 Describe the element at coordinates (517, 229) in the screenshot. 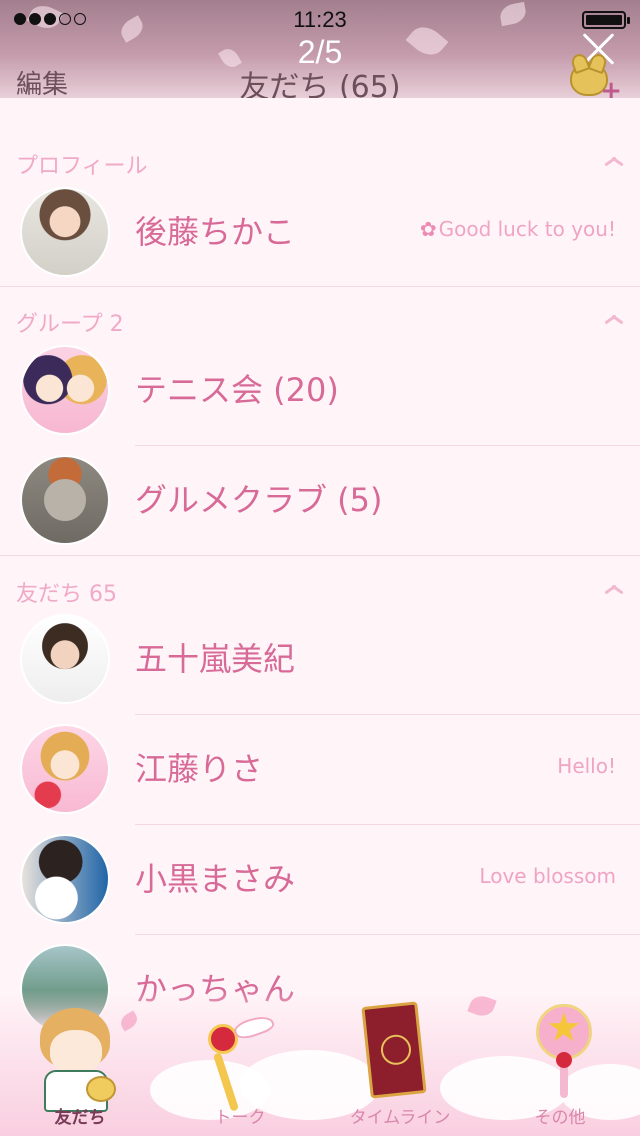

I see `status-message: ✿ Good luck to you!` at that location.